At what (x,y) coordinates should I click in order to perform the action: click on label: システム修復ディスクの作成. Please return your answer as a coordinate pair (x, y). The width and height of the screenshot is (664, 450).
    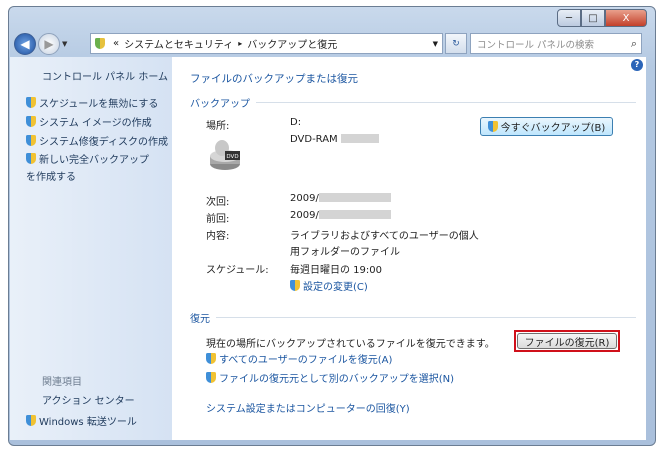
    Looking at the image, I should click on (103, 142).